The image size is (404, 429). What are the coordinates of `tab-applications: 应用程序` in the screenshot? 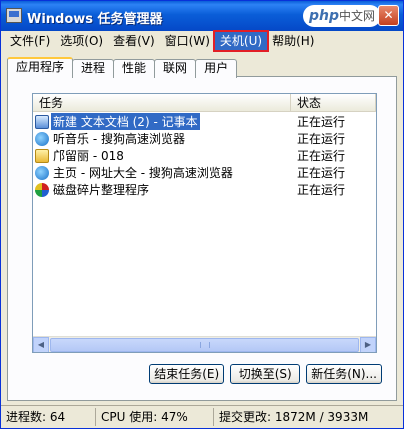 It's located at (40, 67).